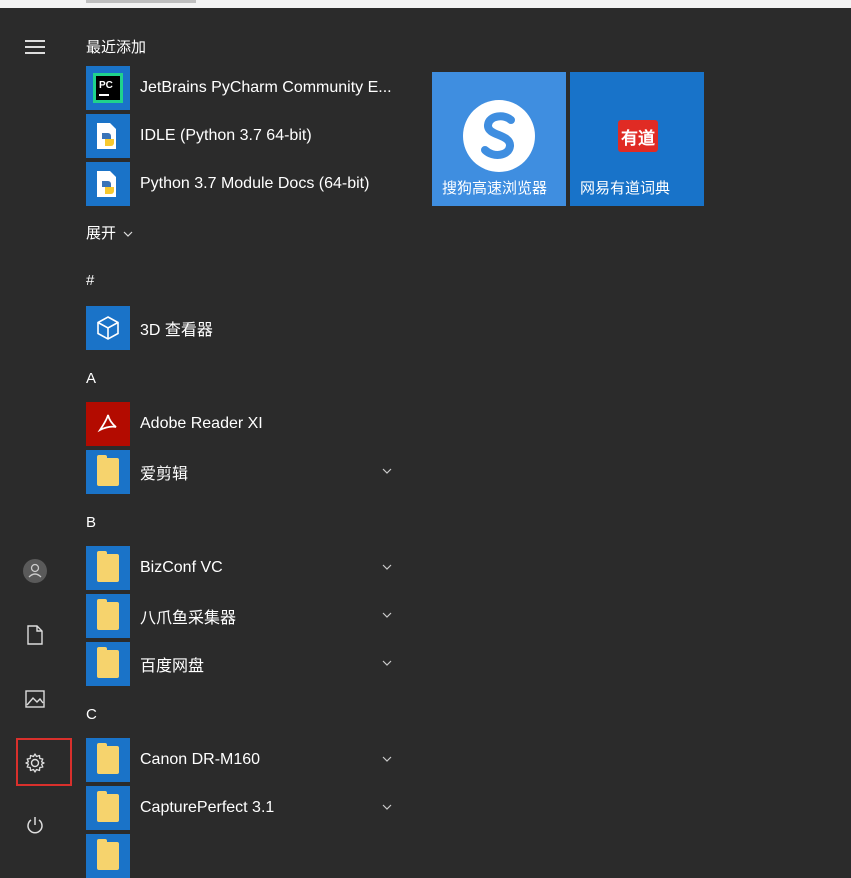 The width and height of the screenshot is (851, 878). I want to click on app-item-captureperfect: CapturePerfect 3.1, so click(246, 808).